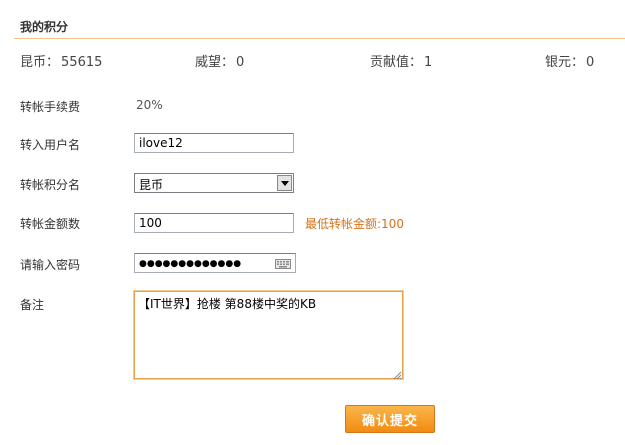 The height and width of the screenshot is (445, 625). Describe the element at coordinates (397, 374) in the screenshot. I see `resize-grip-icon` at that location.